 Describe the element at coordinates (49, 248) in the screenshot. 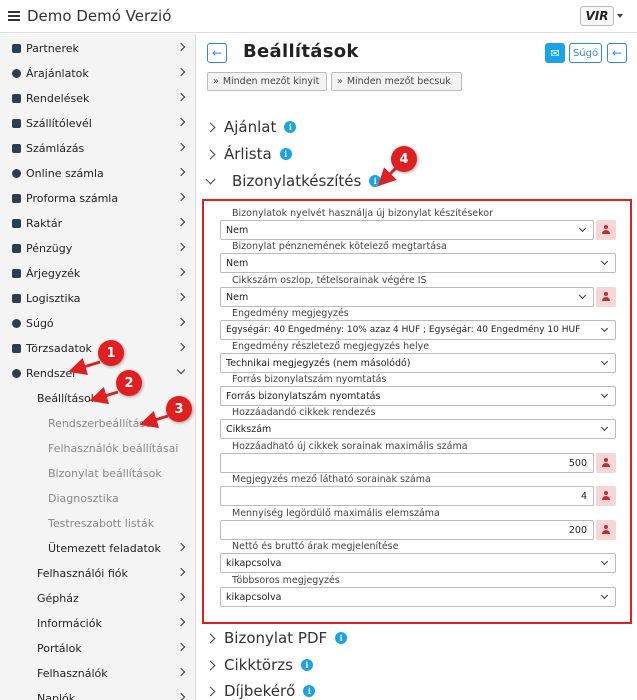

I see `sidebar-item-label: Pénzügy` at that location.